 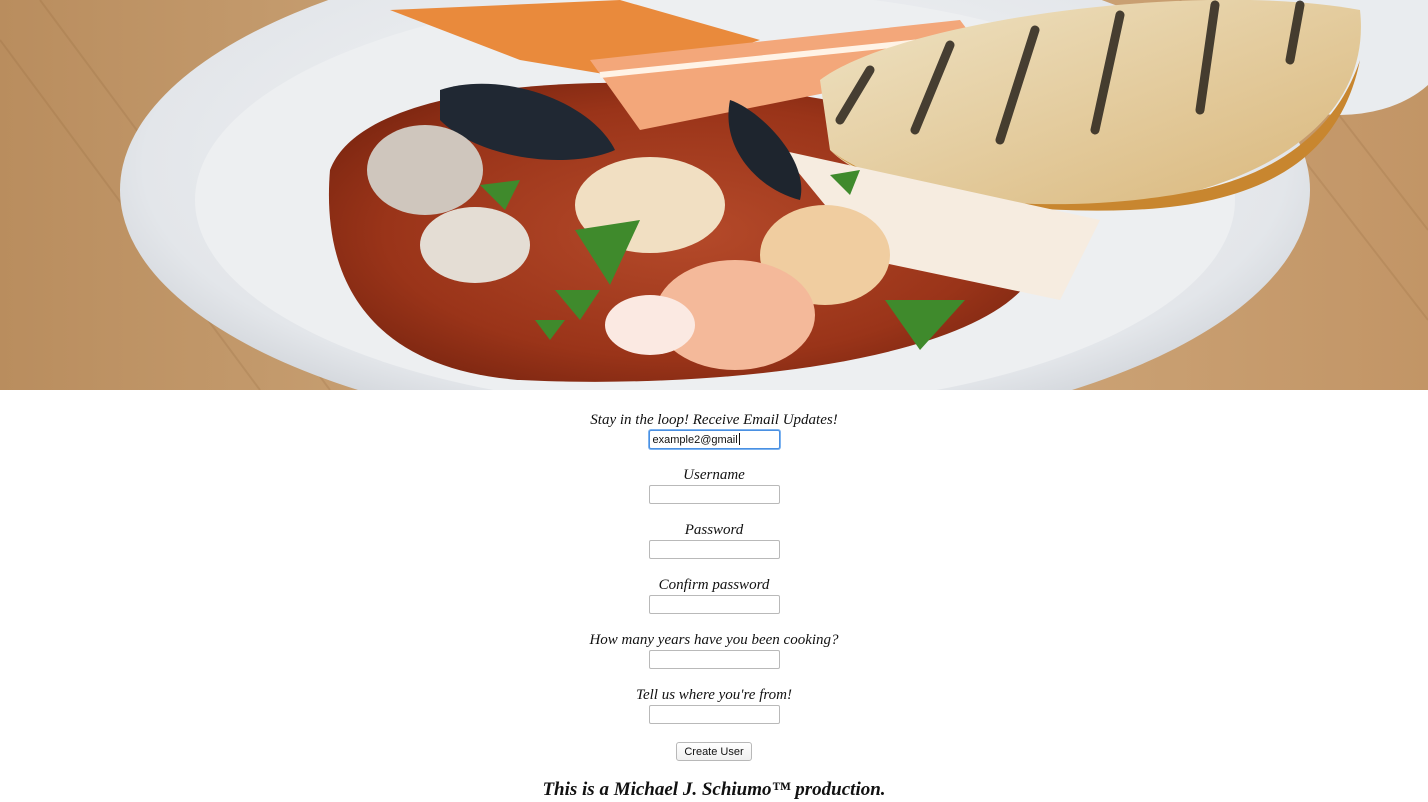 I want to click on location-input, so click(x=714, y=714).